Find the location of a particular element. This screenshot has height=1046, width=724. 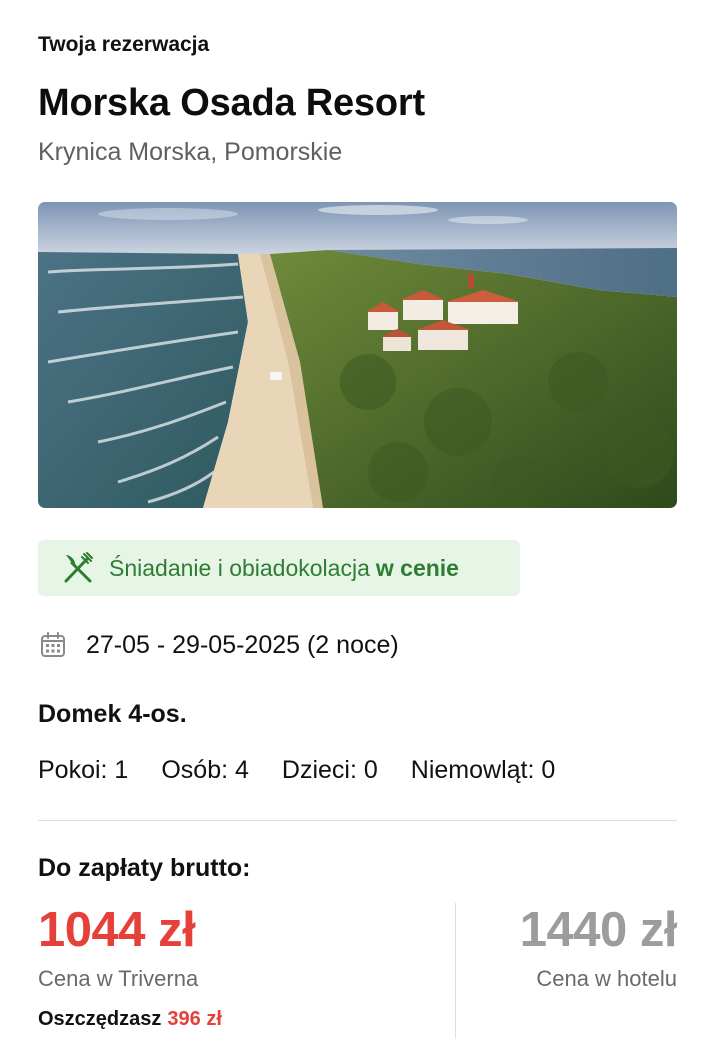

savings-line: Oszczędzasz 396 zł is located at coordinates (238, 1019).